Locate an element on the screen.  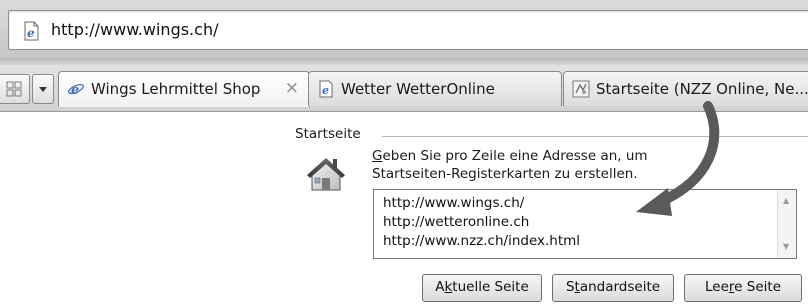
url-line: http://www.nzz.ch/index.html is located at coordinates (482, 241).